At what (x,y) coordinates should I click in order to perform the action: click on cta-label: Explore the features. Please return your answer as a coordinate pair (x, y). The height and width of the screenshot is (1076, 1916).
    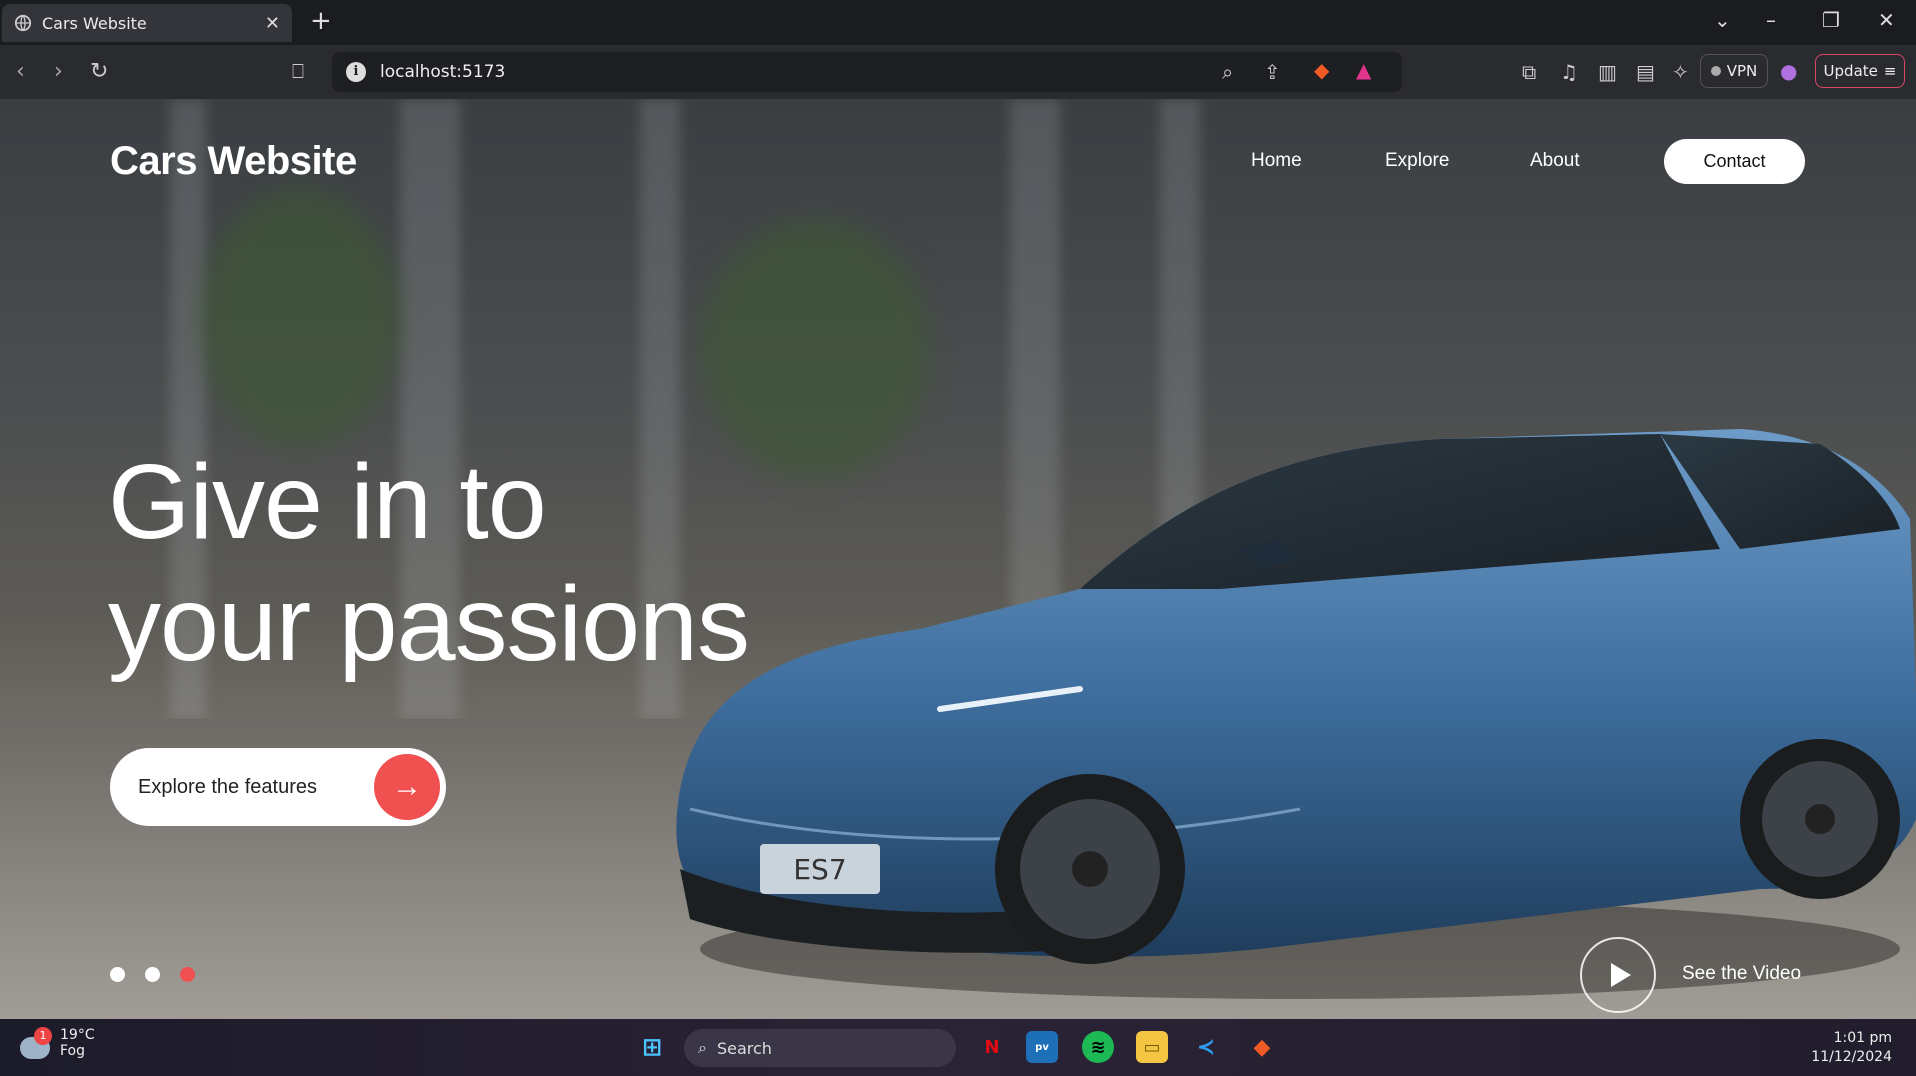
    Looking at the image, I should click on (227, 786).